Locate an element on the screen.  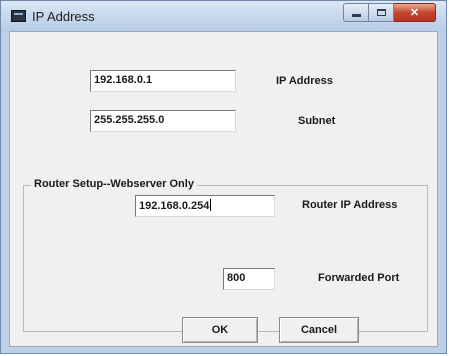
router-ip-value: 192.168.0.254 is located at coordinates (174, 206).